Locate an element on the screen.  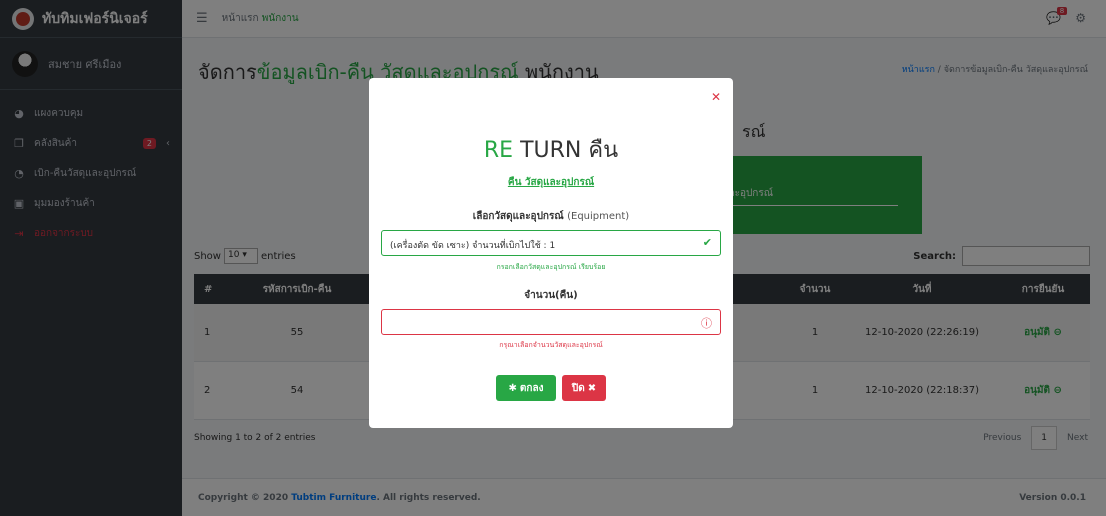
quantity-feedback: กรุณาเลือกจำนวนวัสดุและอุปกรณ์ is located at coordinates (551, 345).